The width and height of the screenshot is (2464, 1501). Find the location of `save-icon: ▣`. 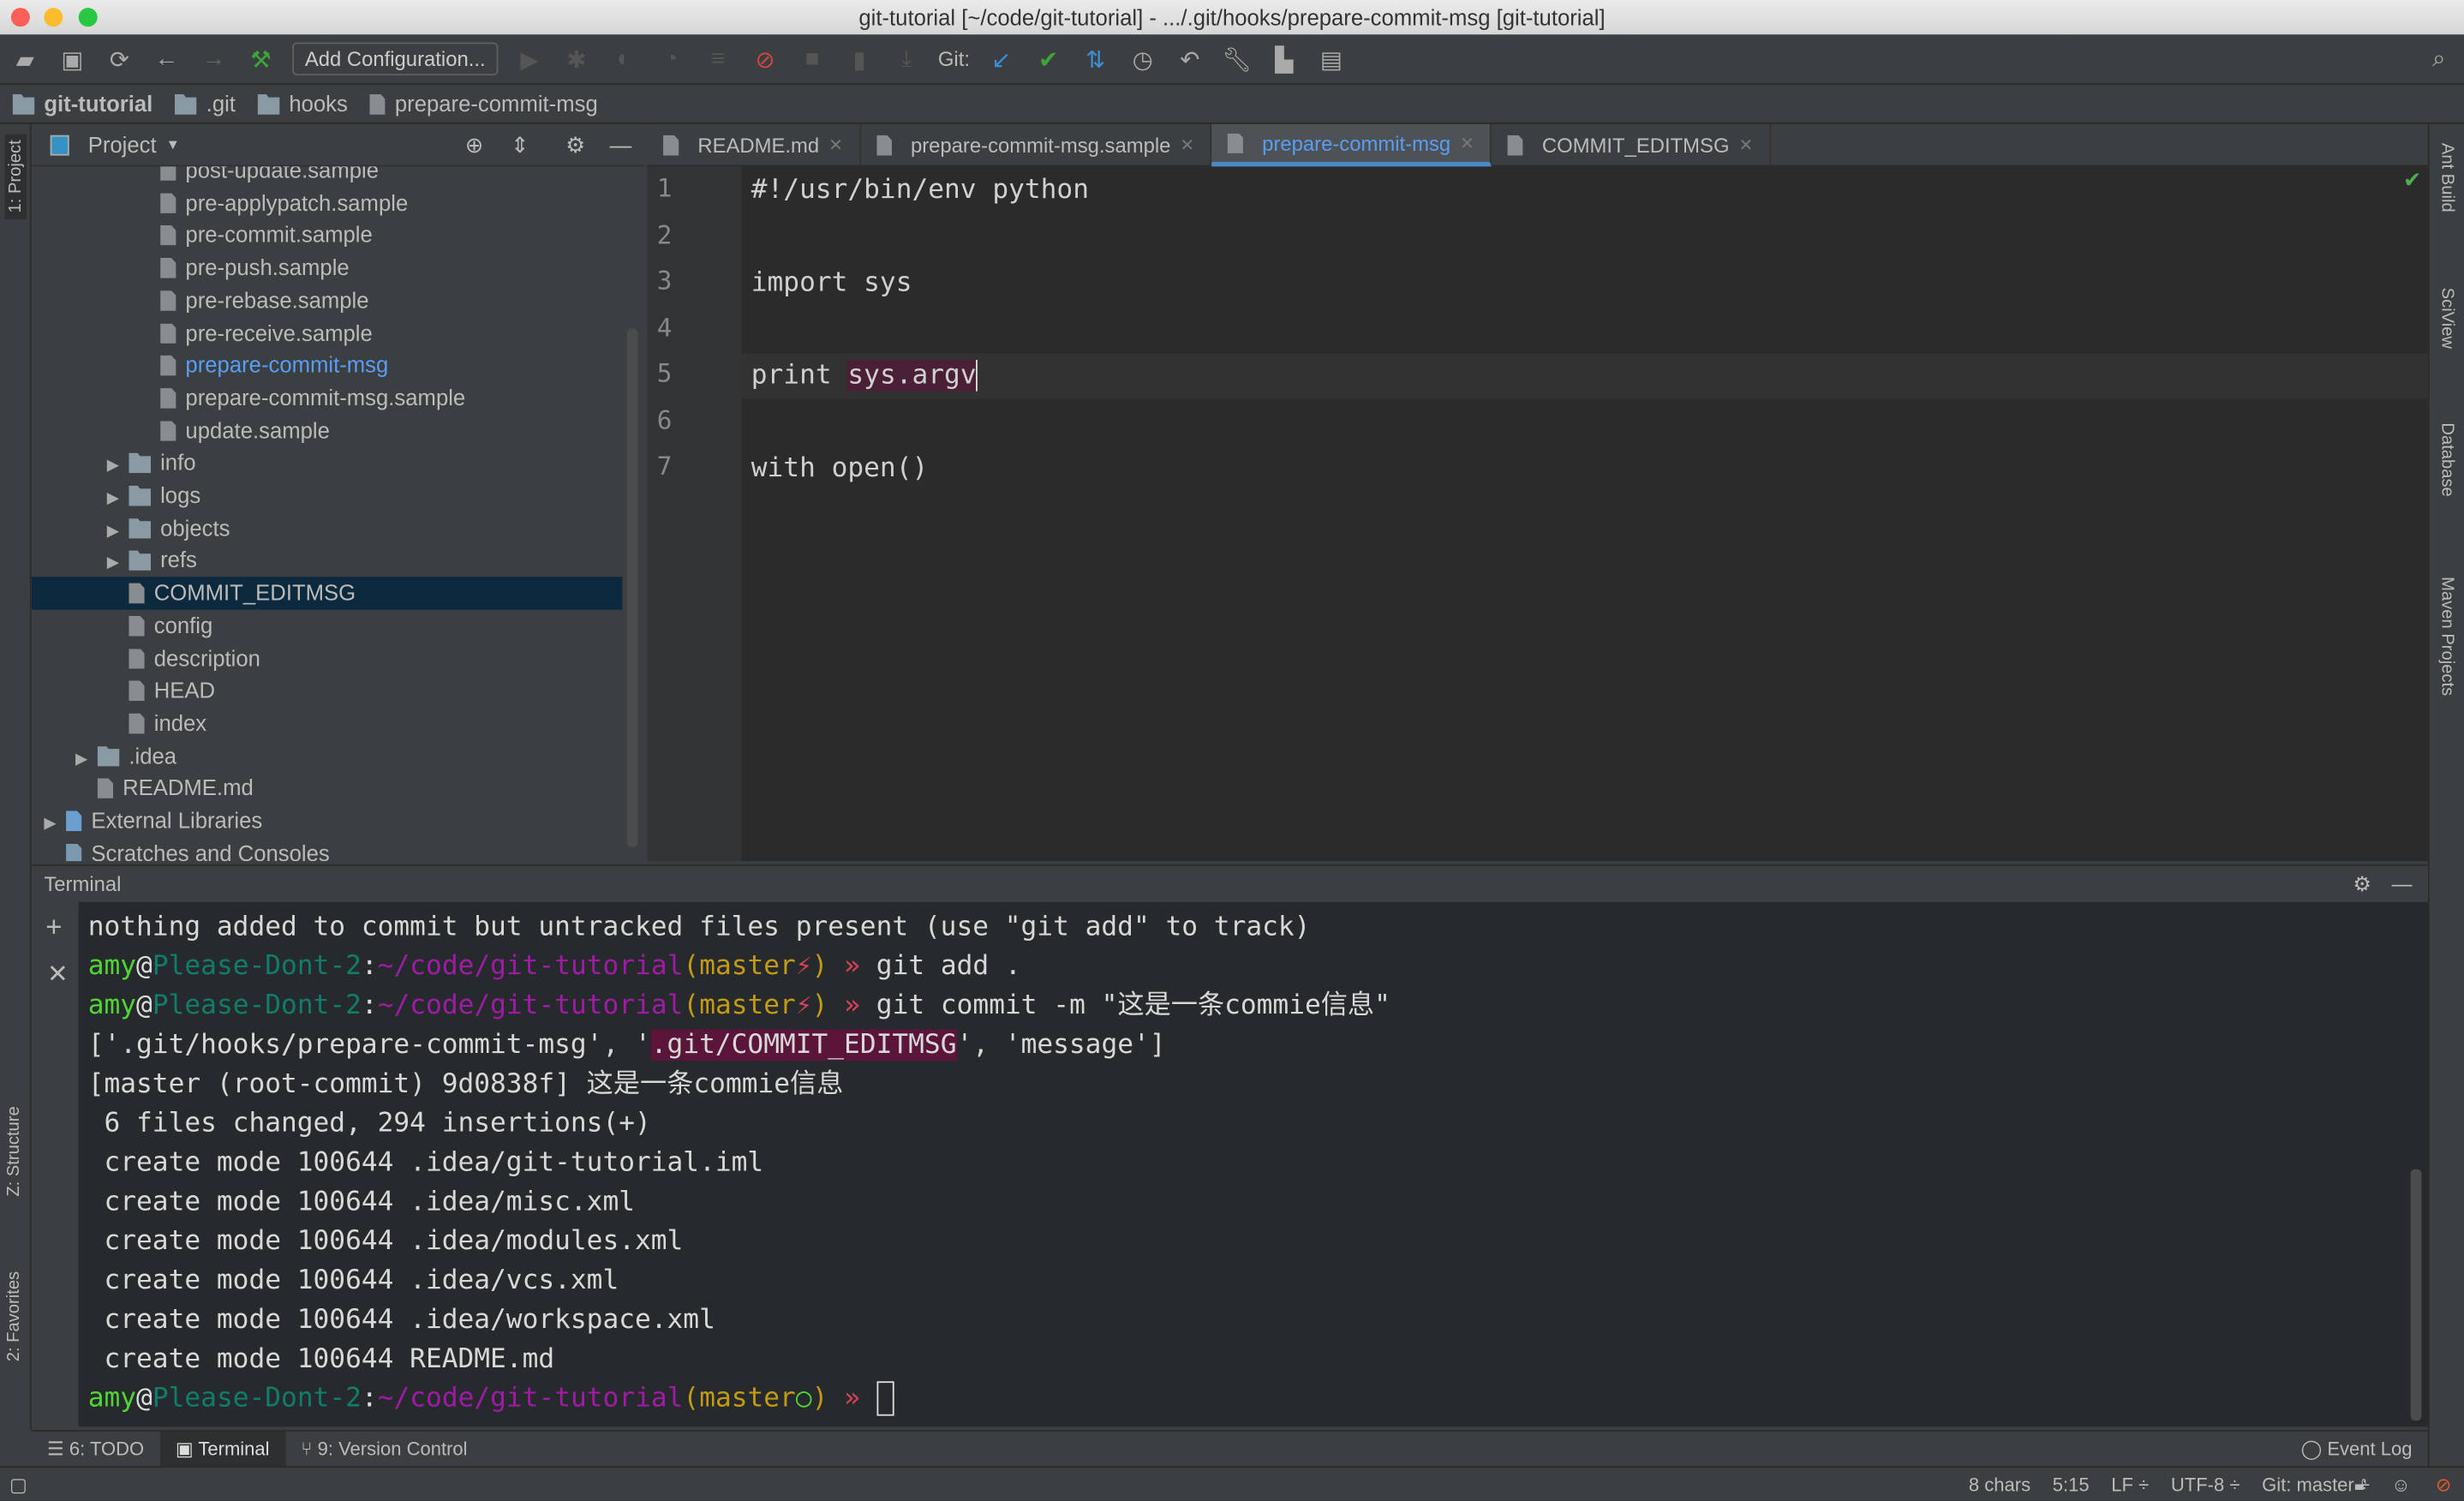

save-icon: ▣ is located at coordinates (72, 59).